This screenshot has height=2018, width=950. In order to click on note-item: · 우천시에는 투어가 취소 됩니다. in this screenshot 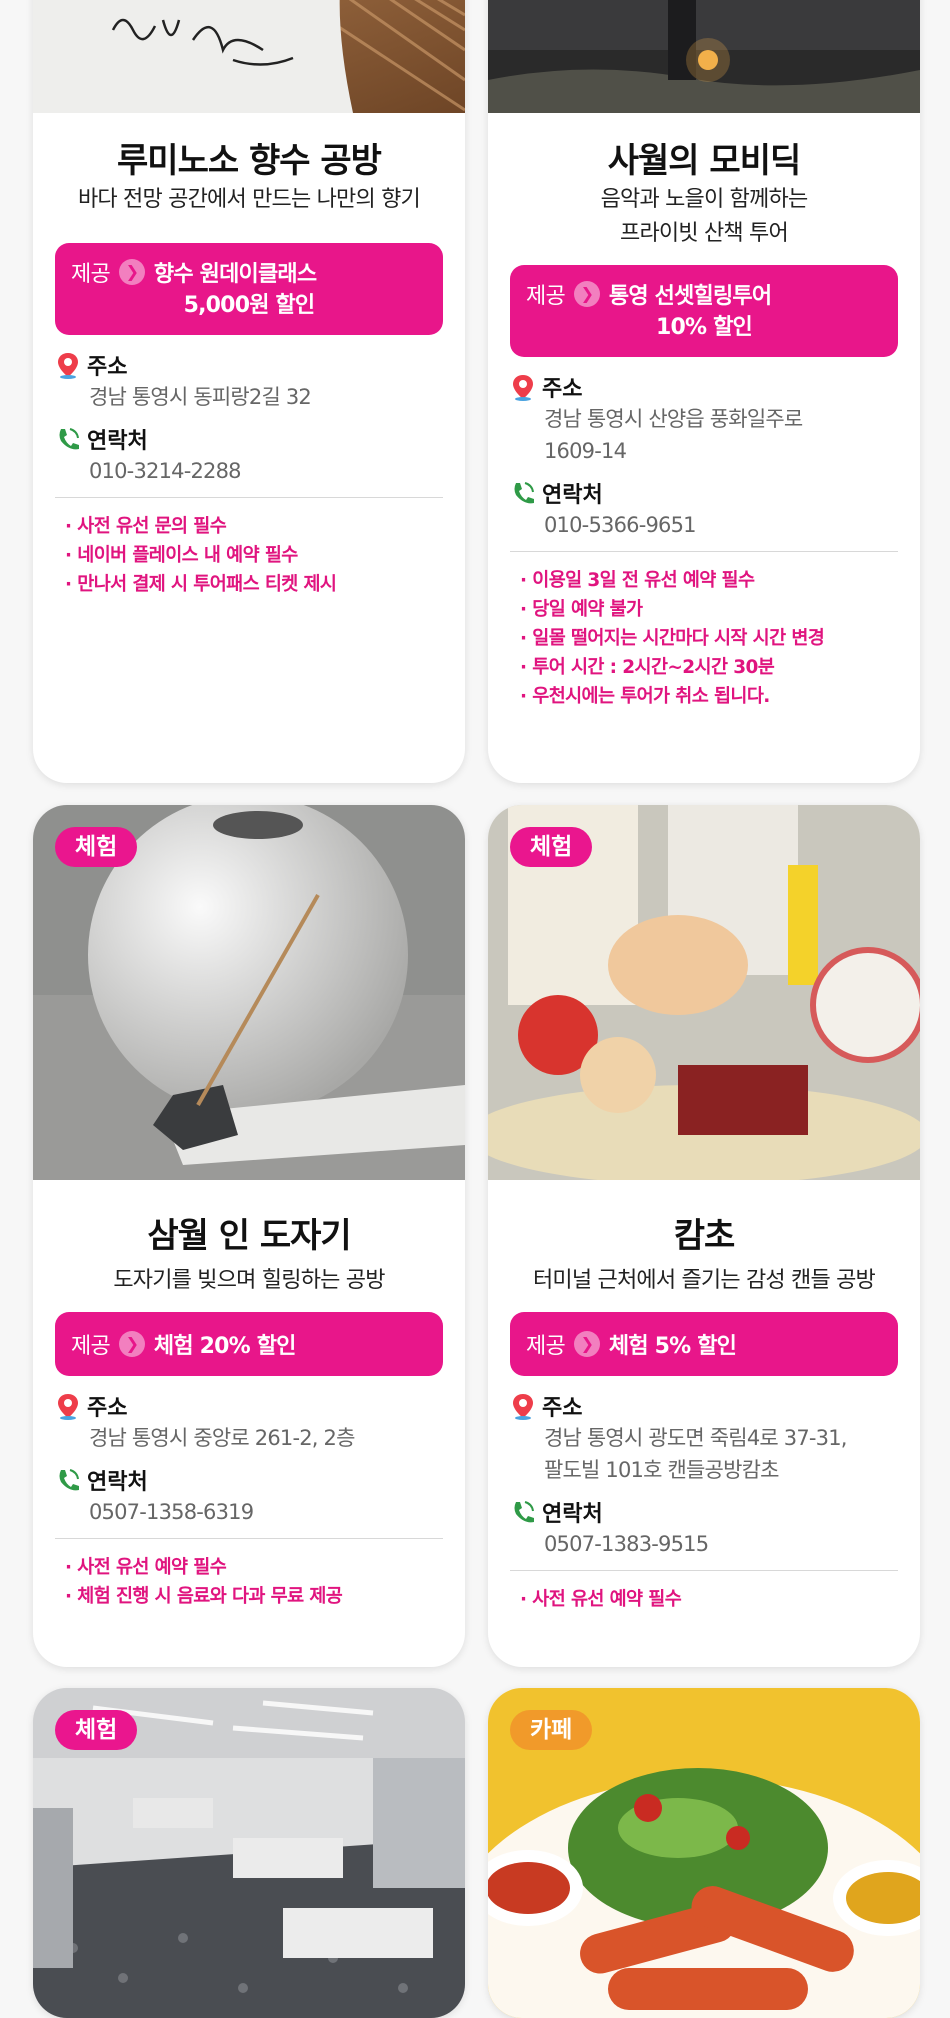, I will do `click(645, 696)`.